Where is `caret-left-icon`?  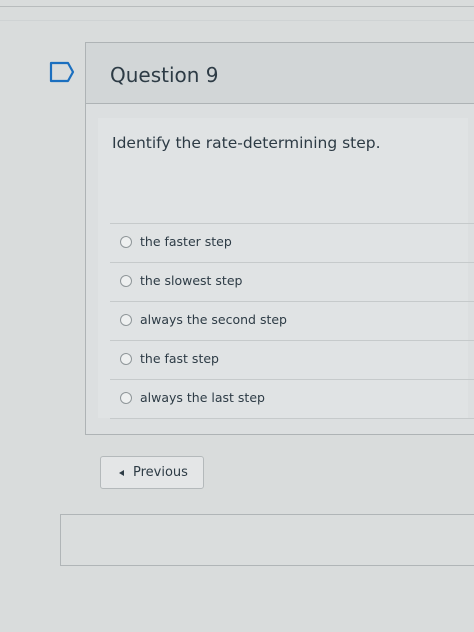
caret-left-icon is located at coordinates (121, 473).